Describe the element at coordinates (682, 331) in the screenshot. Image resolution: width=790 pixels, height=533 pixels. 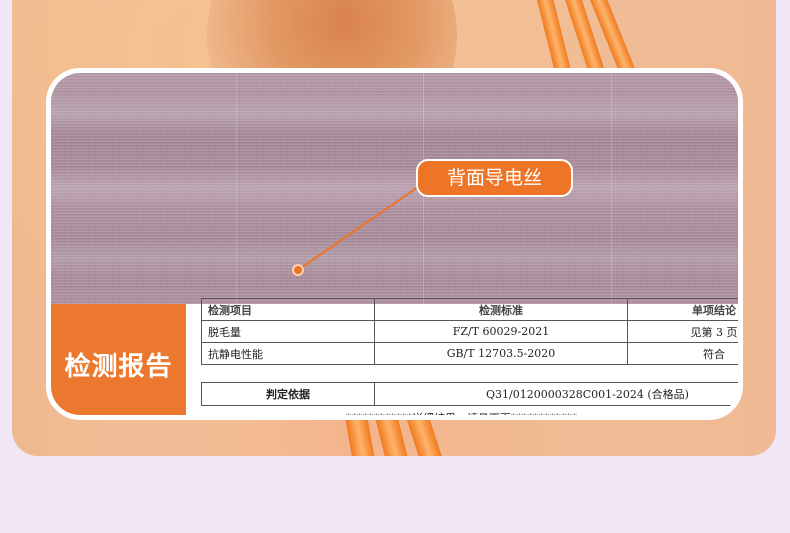
I see `table-cell: 见第 3 页` at that location.